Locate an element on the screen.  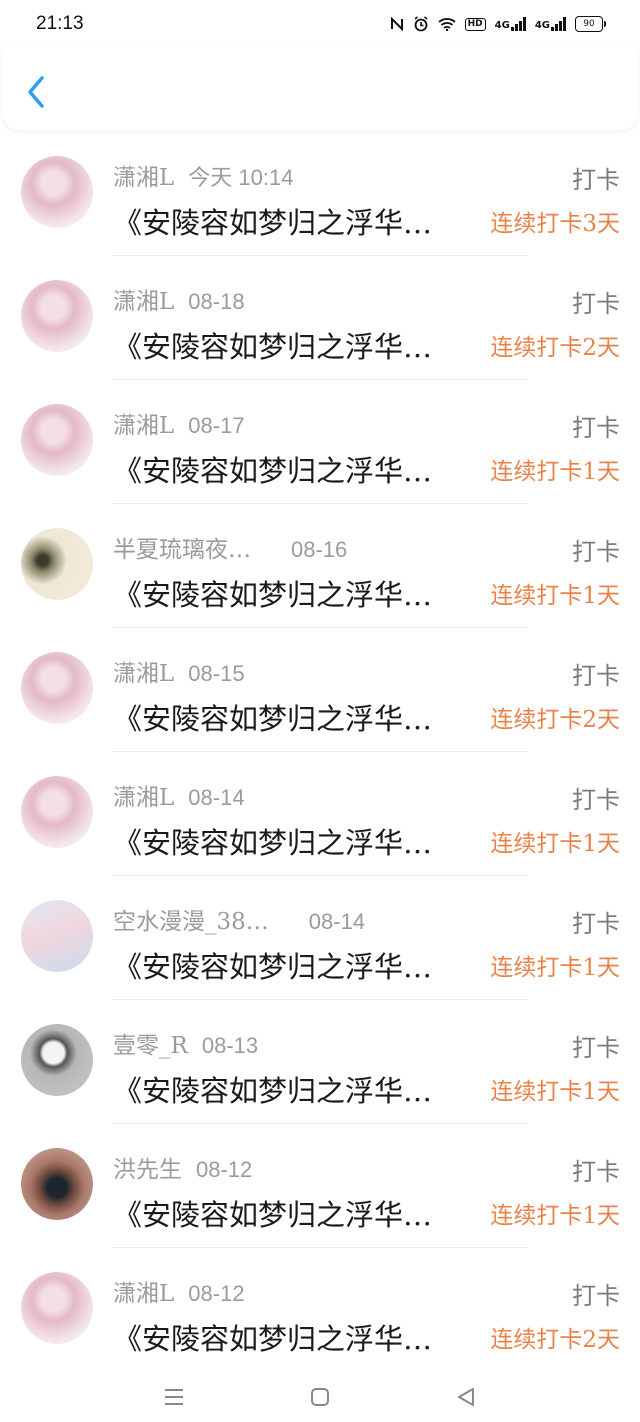
home-button is located at coordinates (320, 1397).